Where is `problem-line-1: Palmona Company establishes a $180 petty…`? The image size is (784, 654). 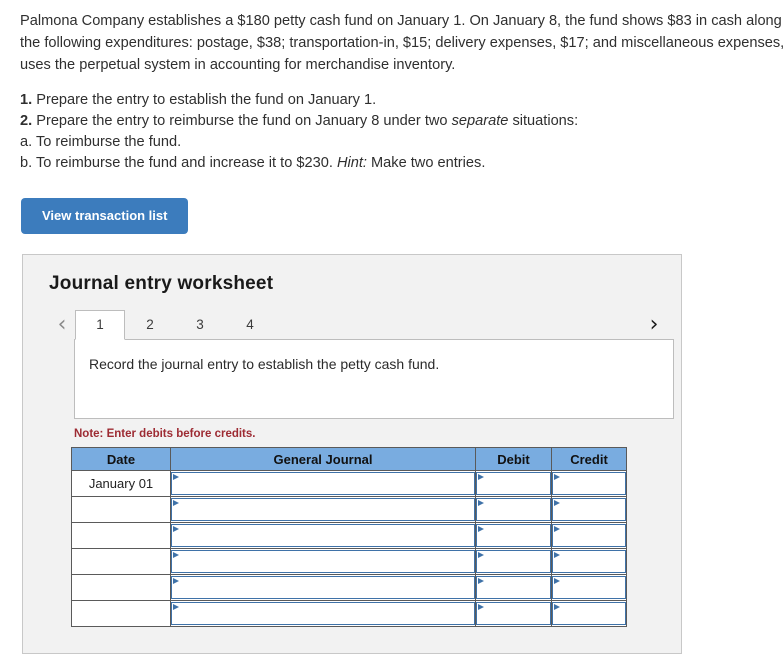 problem-line-1: Palmona Company establishes a $180 petty… is located at coordinates (402, 21).